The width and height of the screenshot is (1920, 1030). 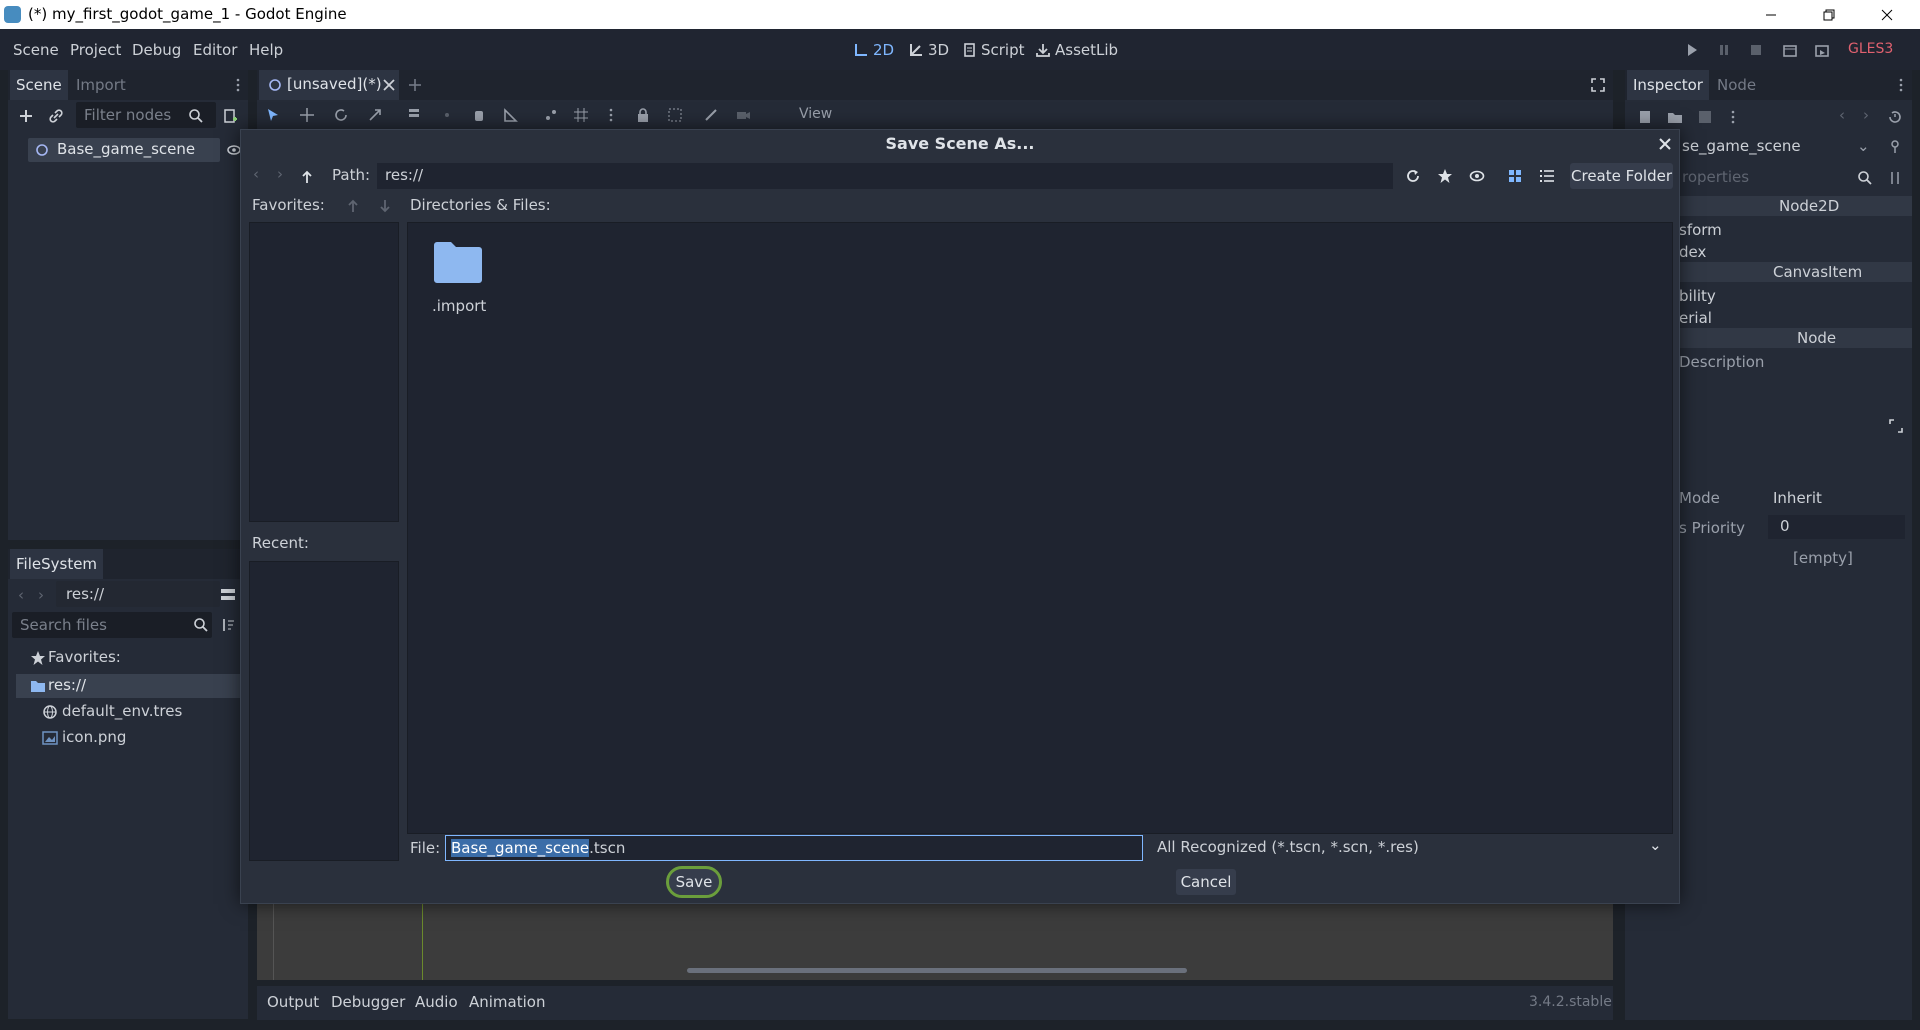 What do you see at coordinates (1445, 176) in the screenshot?
I see `favorite-star-icon` at bounding box center [1445, 176].